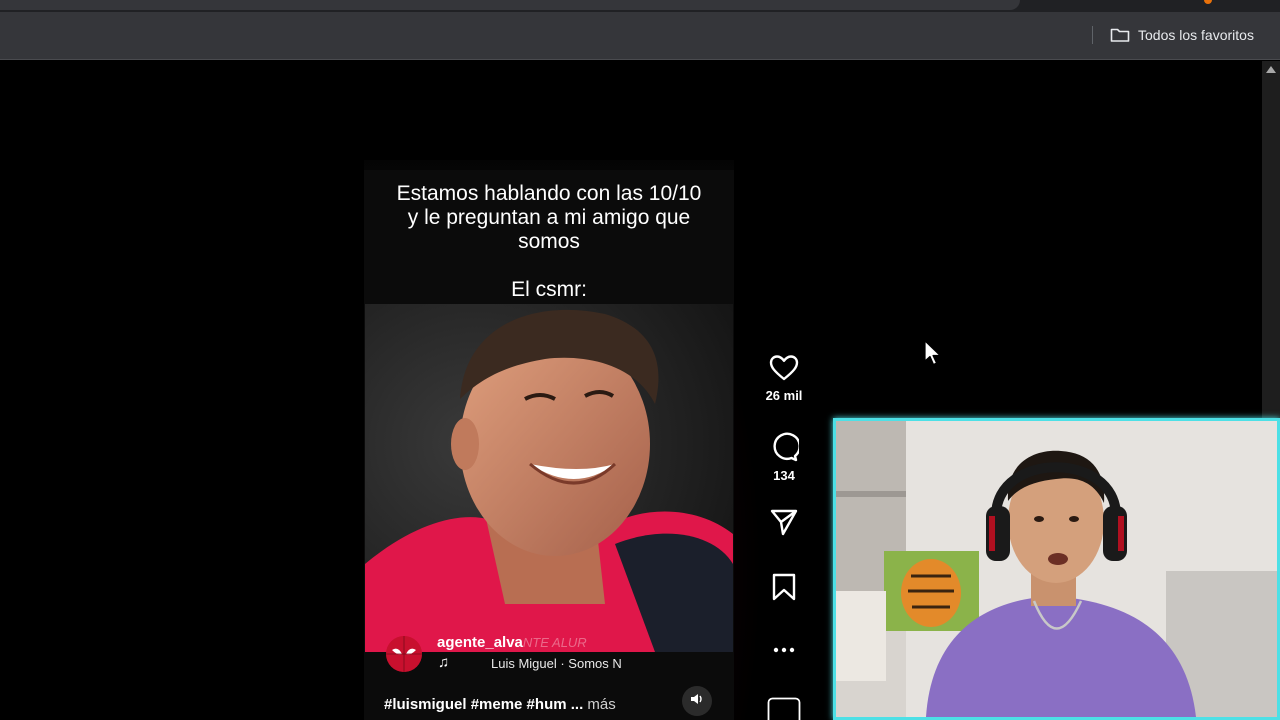 The image size is (1280, 720). I want to click on mute-button, so click(697, 701).